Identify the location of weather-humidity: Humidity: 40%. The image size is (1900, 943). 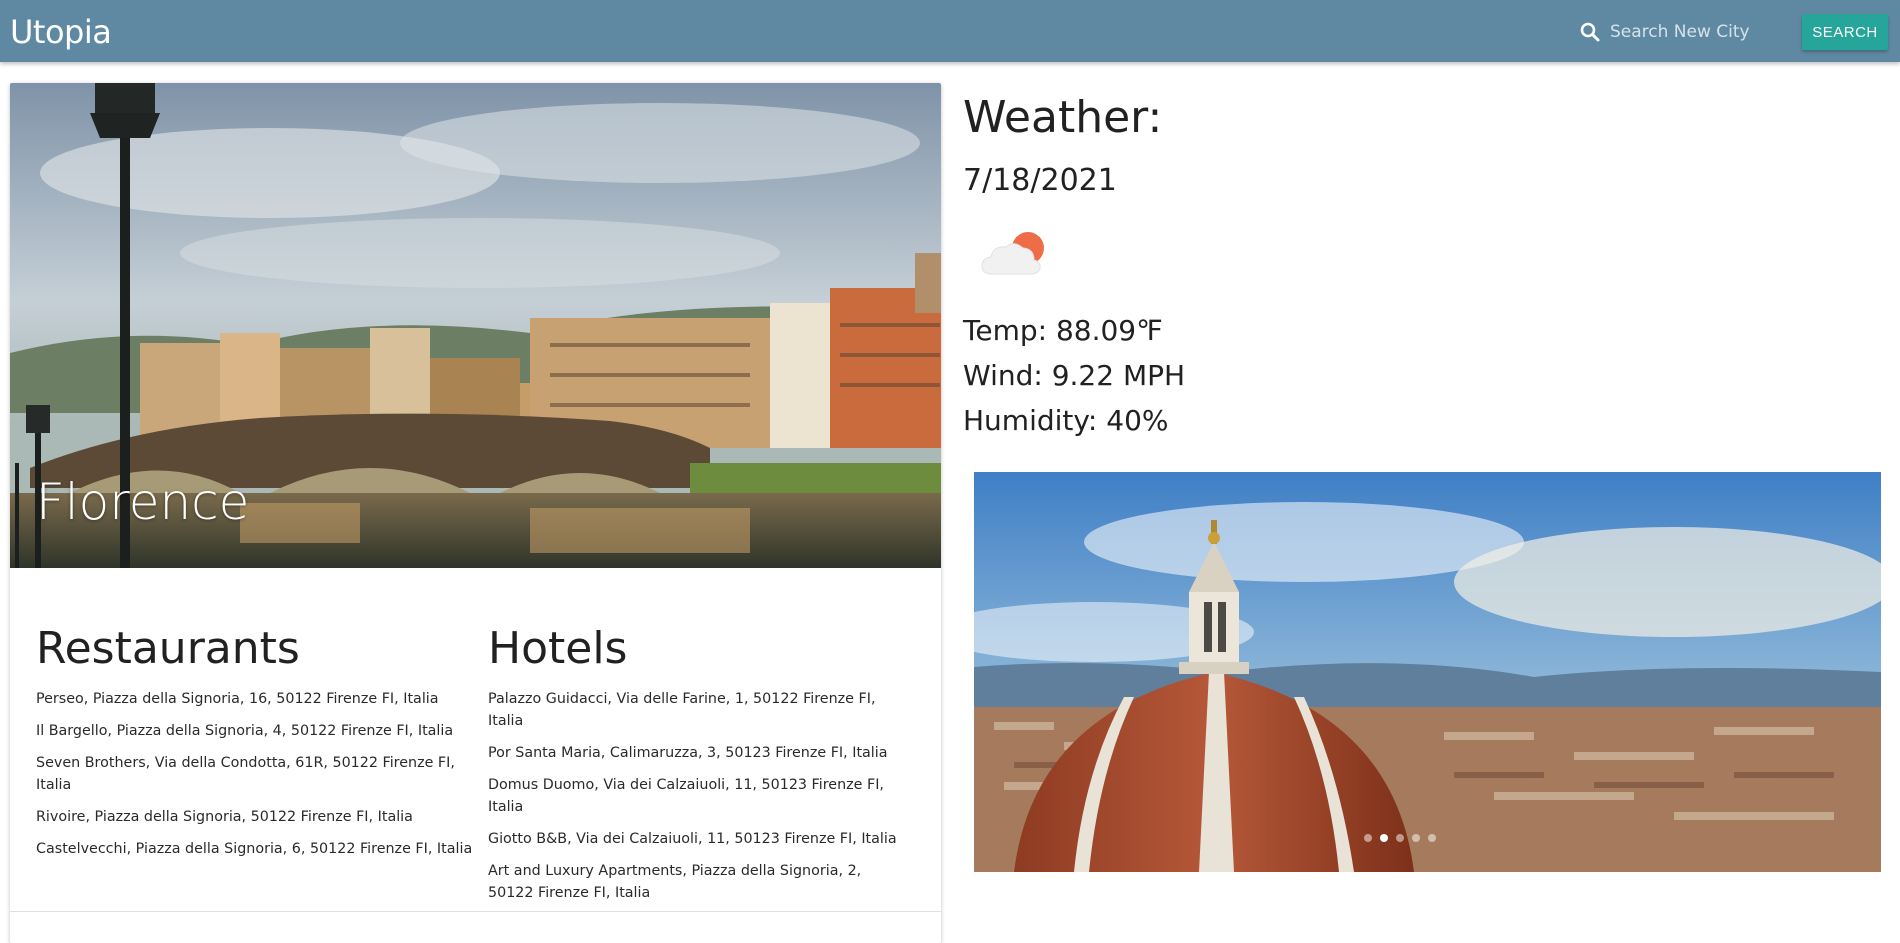
(1066, 420).